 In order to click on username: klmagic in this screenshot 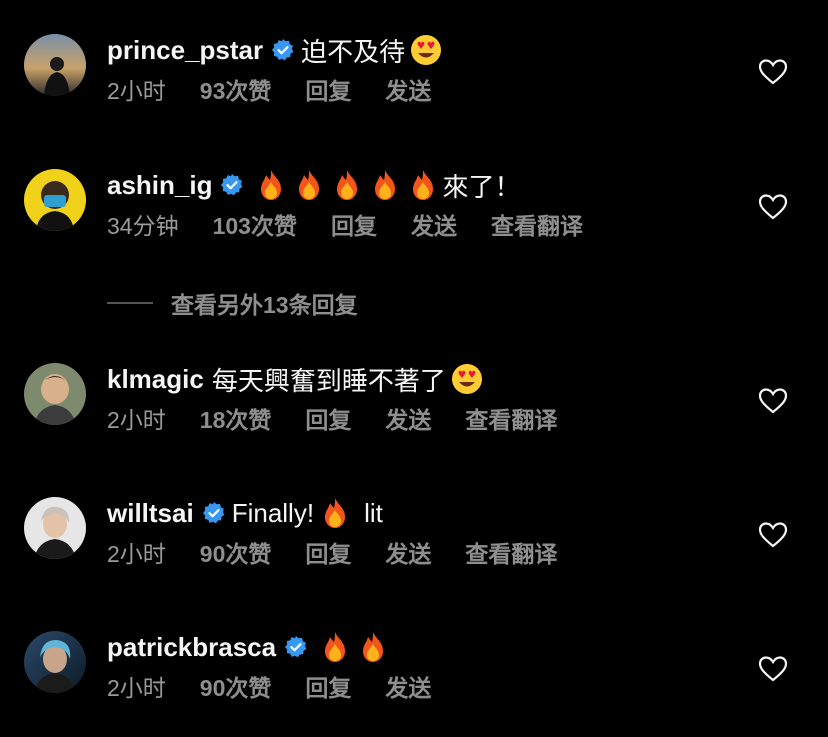, I will do `click(155, 379)`.